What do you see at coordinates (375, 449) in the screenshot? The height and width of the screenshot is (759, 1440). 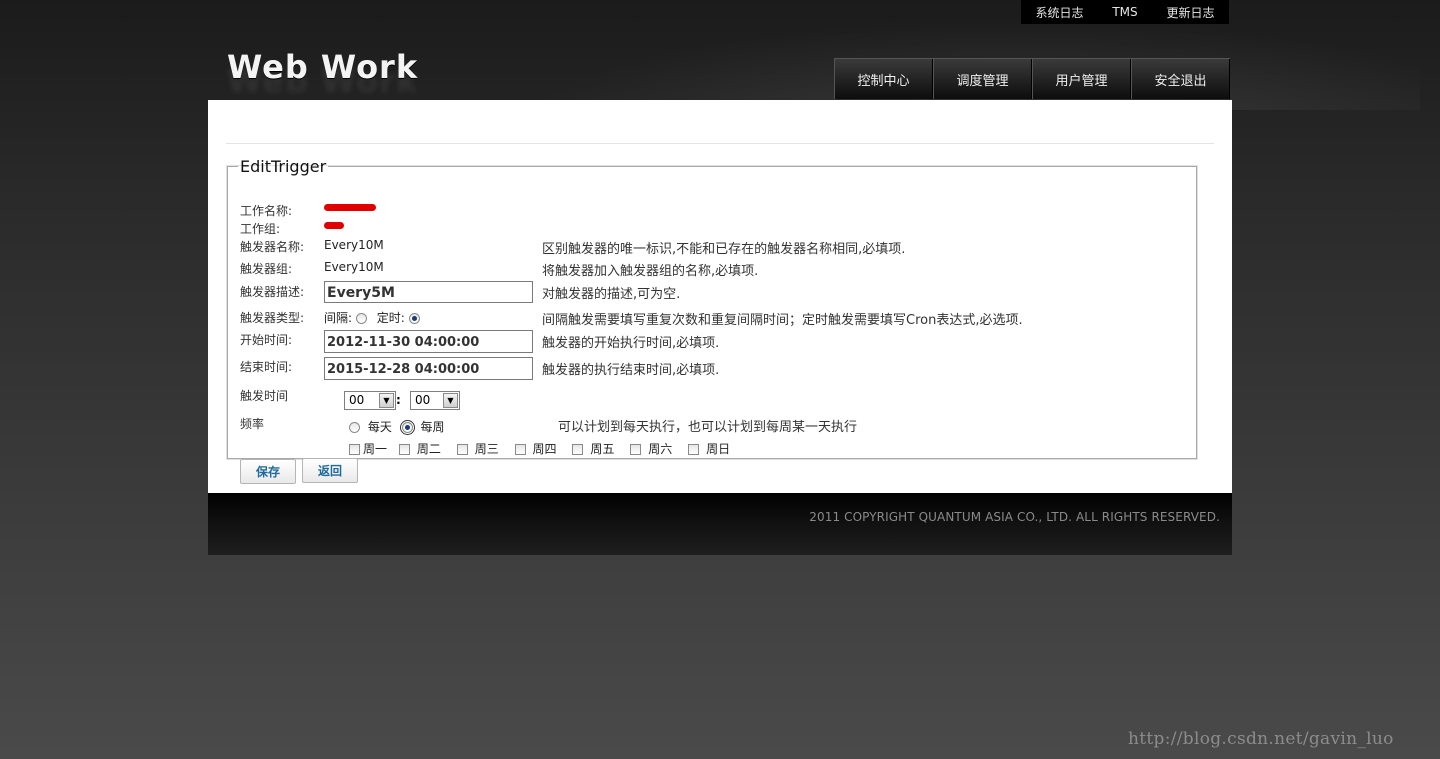 I see `weekday-label-mon: 周一` at bounding box center [375, 449].